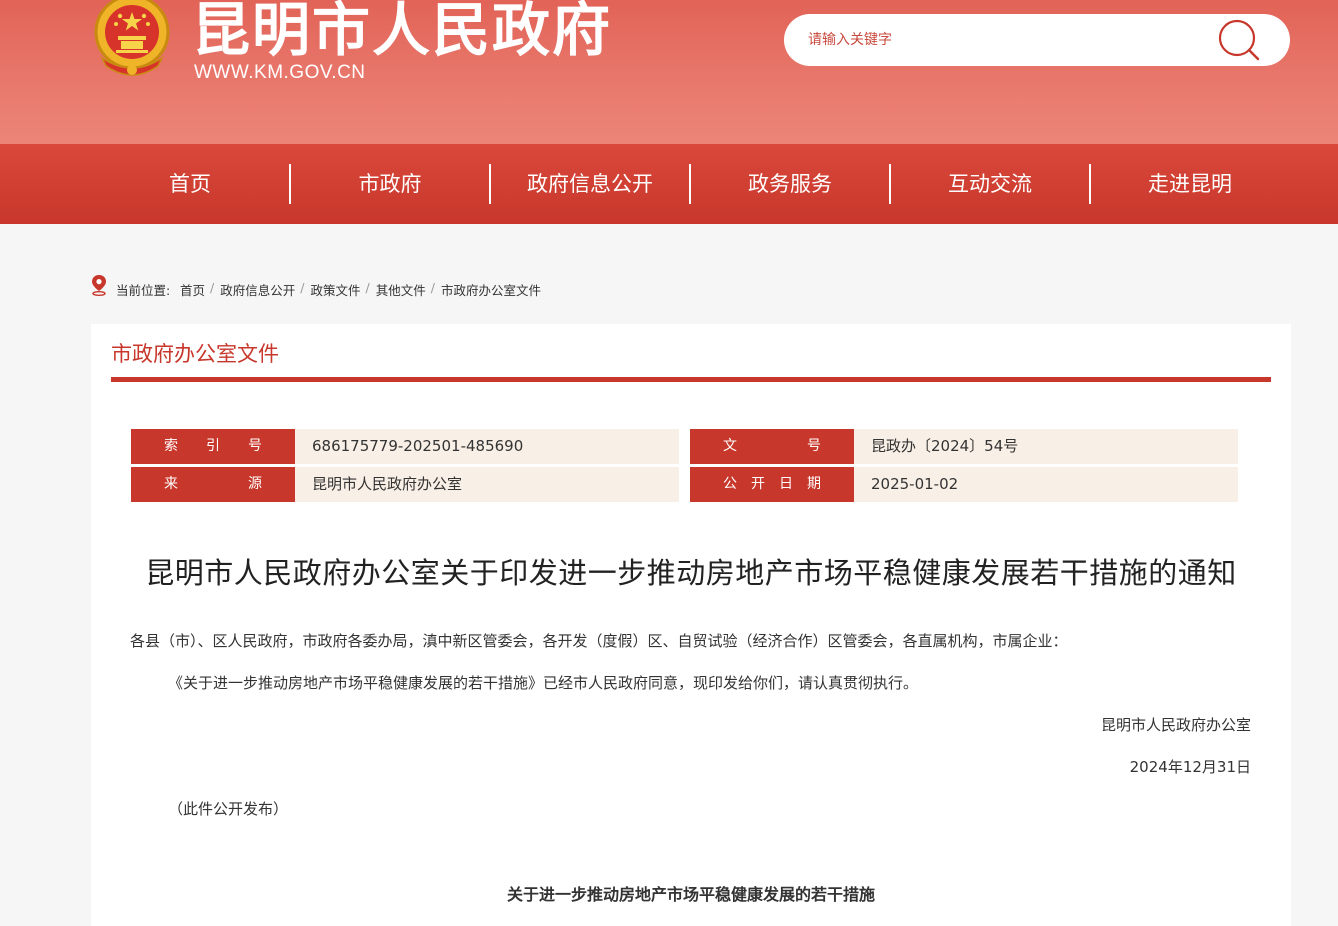 This screenshot has height=926, width=1338. What do you see at coordinates (190, 184) in the screenshot?
I see `nav-item-home: 首页` at bounding box center [190, 184].